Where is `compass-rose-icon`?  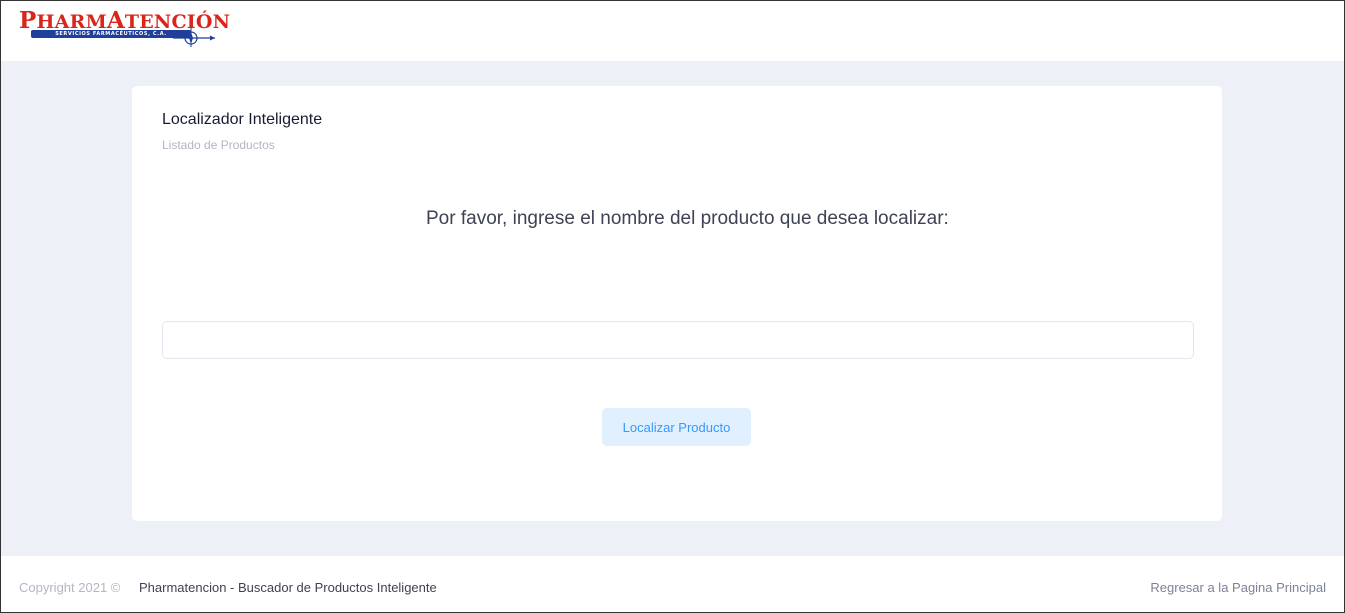 compass-rose-icon is located at coordinates (194, 37).